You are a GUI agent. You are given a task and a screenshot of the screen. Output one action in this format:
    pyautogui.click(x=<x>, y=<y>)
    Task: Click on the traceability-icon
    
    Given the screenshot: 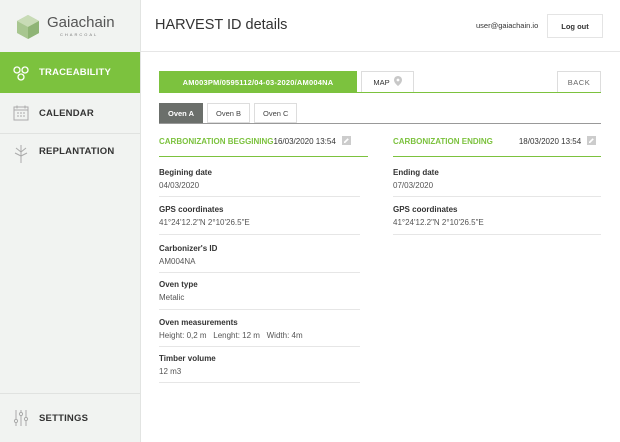 What is the action you would take?
    pyautogui.click(x=21, y=73)
    